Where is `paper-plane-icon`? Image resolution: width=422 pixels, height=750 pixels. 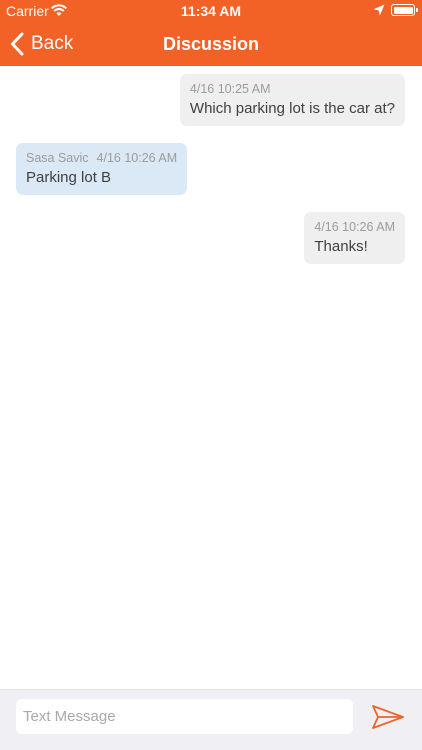 paper-plane-icon is located at coordinates (388, 717).